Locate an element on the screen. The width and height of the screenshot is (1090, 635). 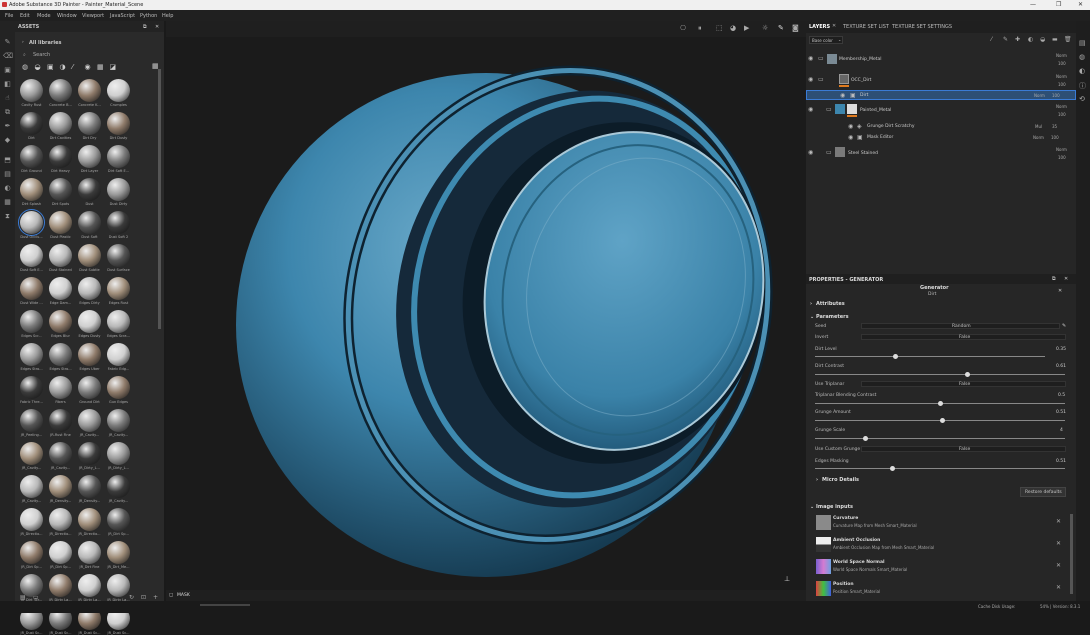
assets-float-icon: ⧉ is located at coordinates (145, 27).